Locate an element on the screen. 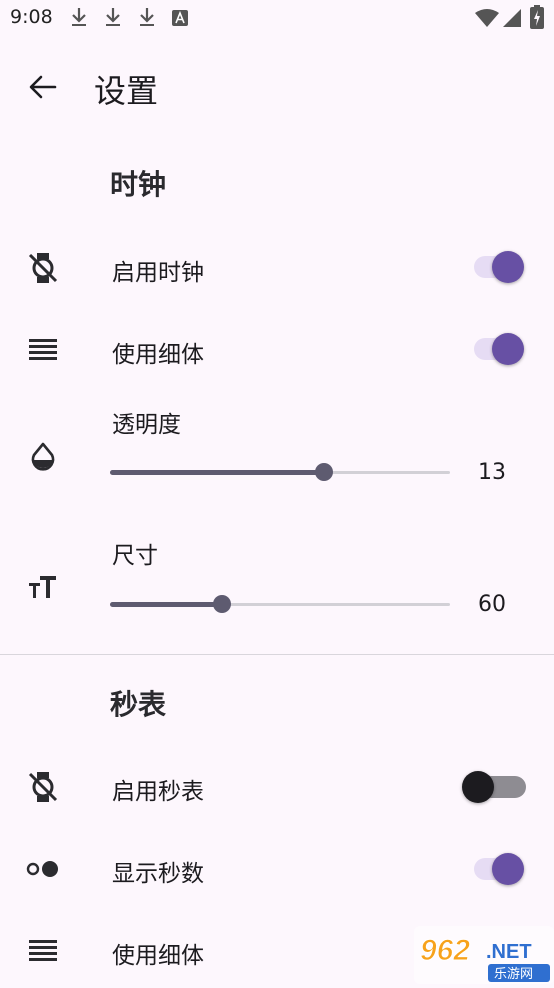 The width and height of the screenshot is (554, 988). opacity-icon is located at coordinates (43, 456).